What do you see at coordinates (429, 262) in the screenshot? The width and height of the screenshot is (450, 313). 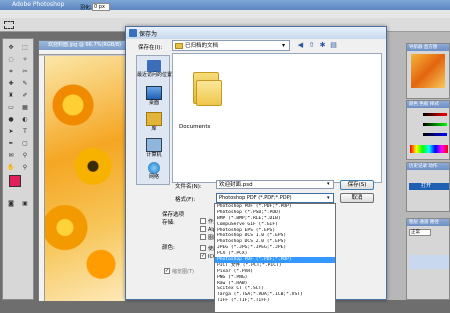 I see `layer-row` at bounding box center [429, 262].